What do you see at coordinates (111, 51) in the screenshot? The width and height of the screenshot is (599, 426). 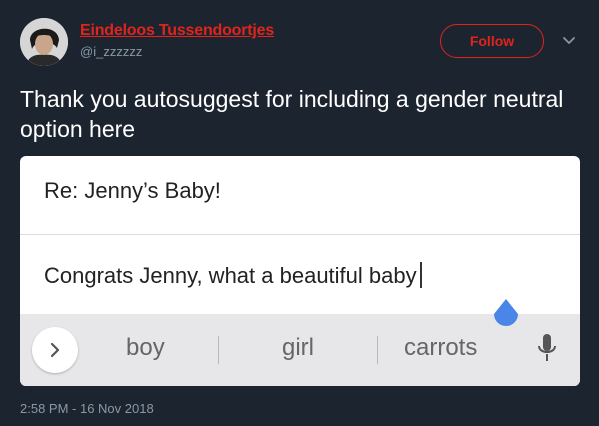 I see `author-handle: @i_zzzzzz` at bounding box center [111, 51].